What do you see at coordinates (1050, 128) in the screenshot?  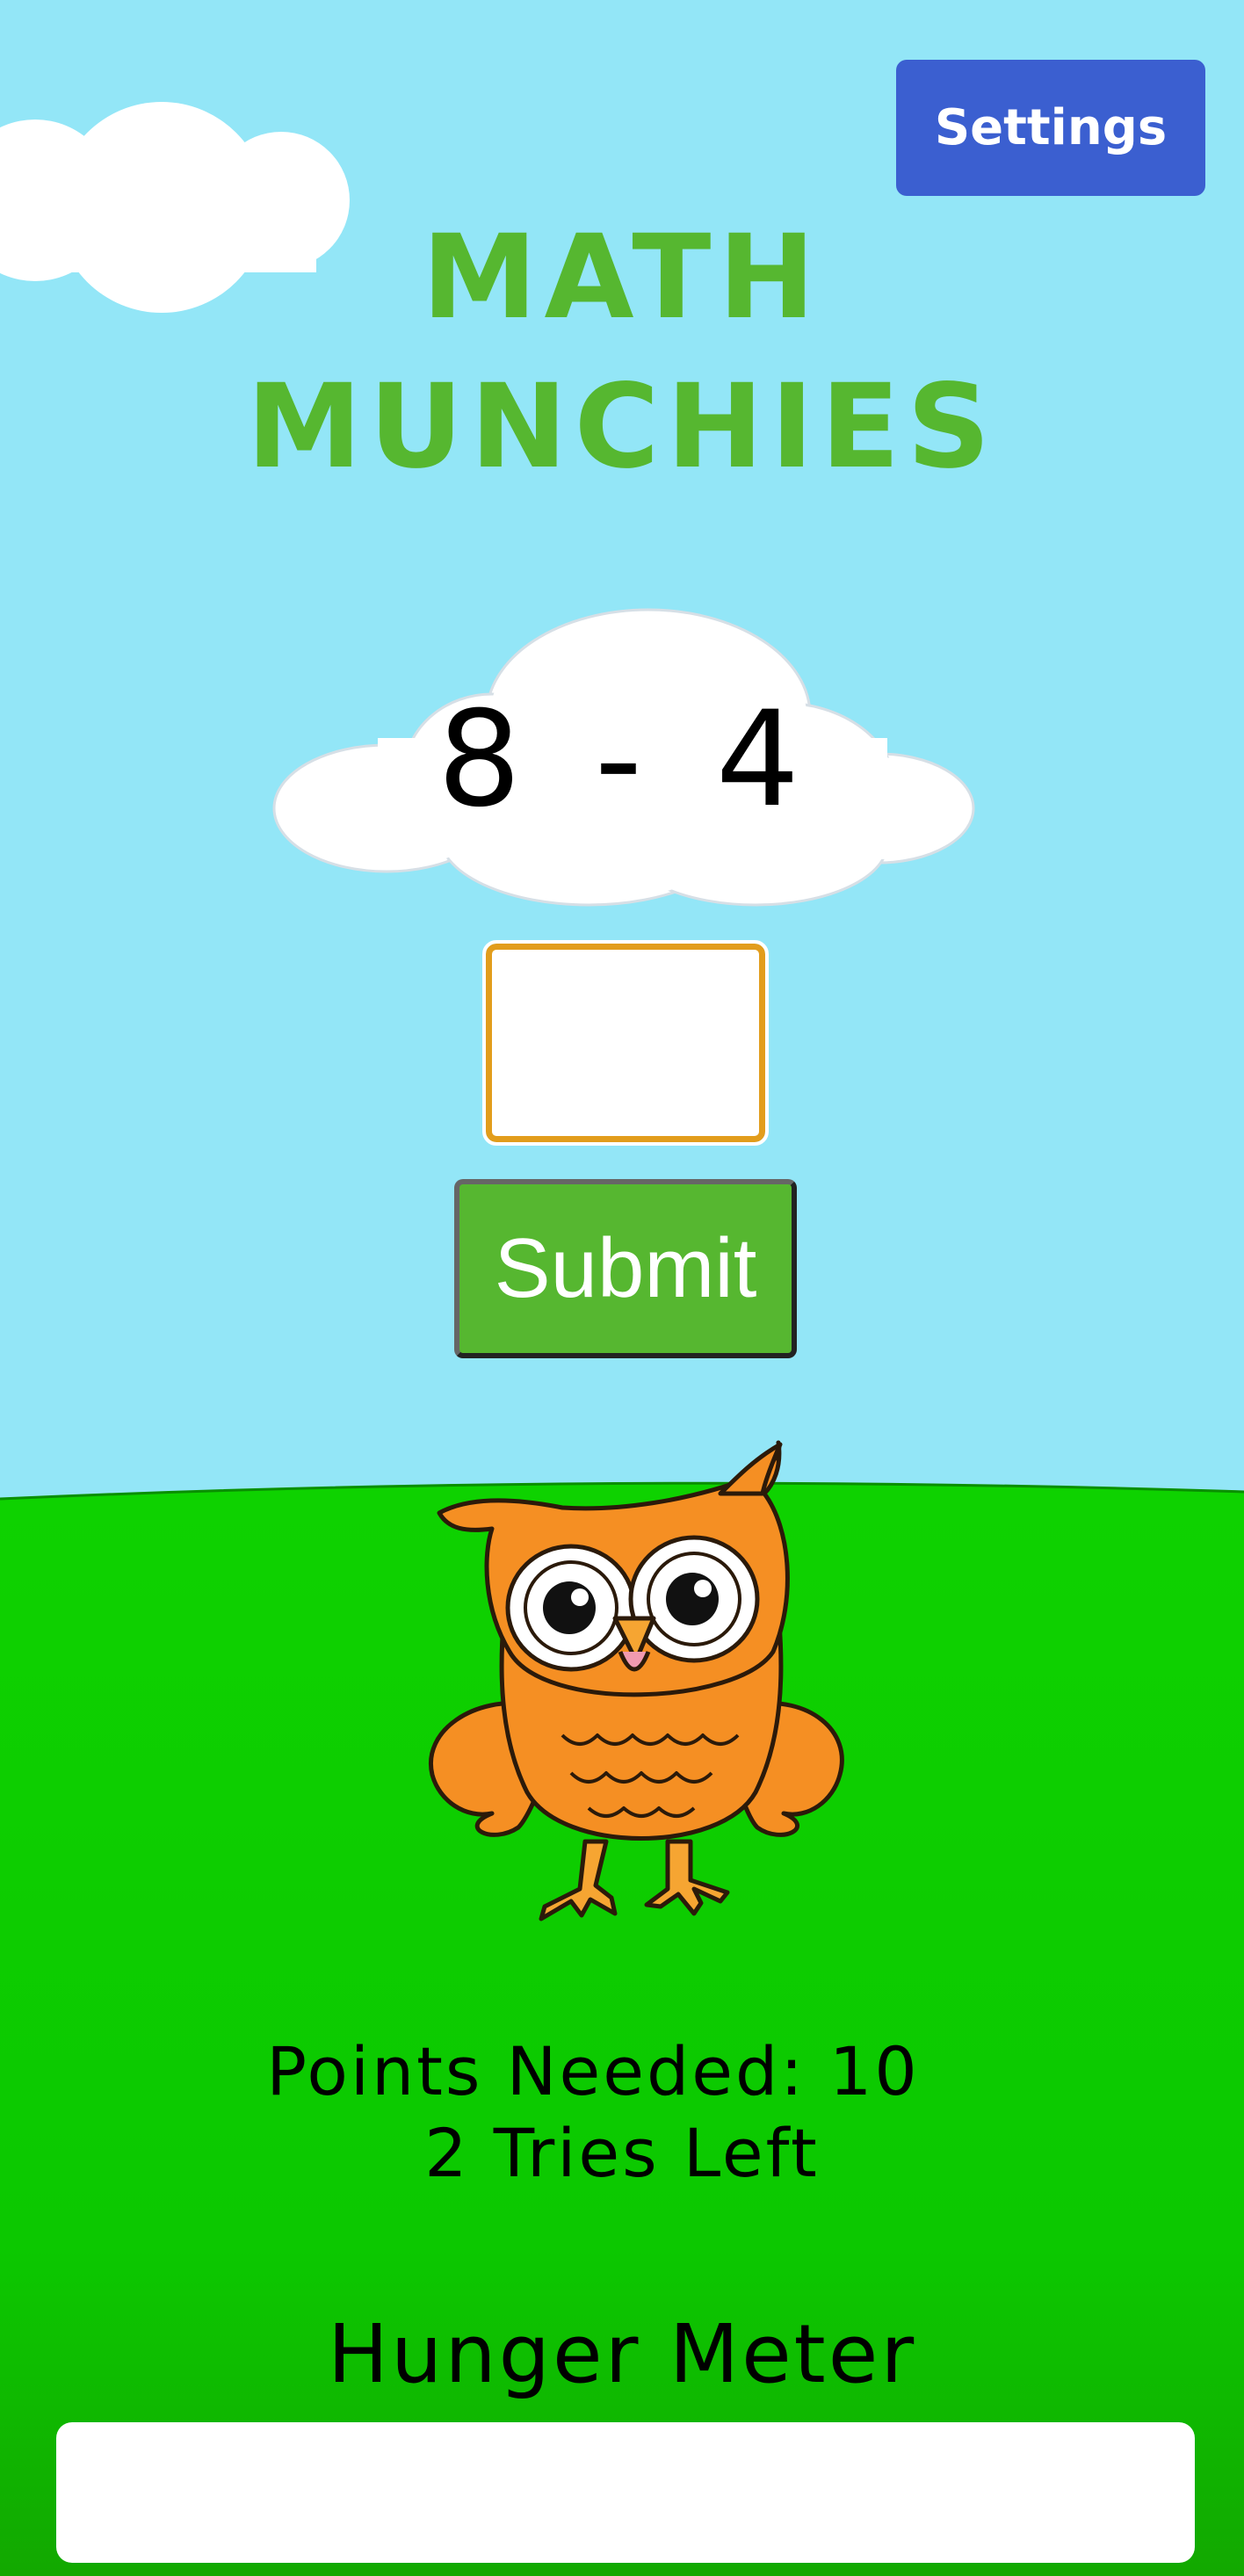 I see `settings-button: Settings` at bounding box center [1050, 128].